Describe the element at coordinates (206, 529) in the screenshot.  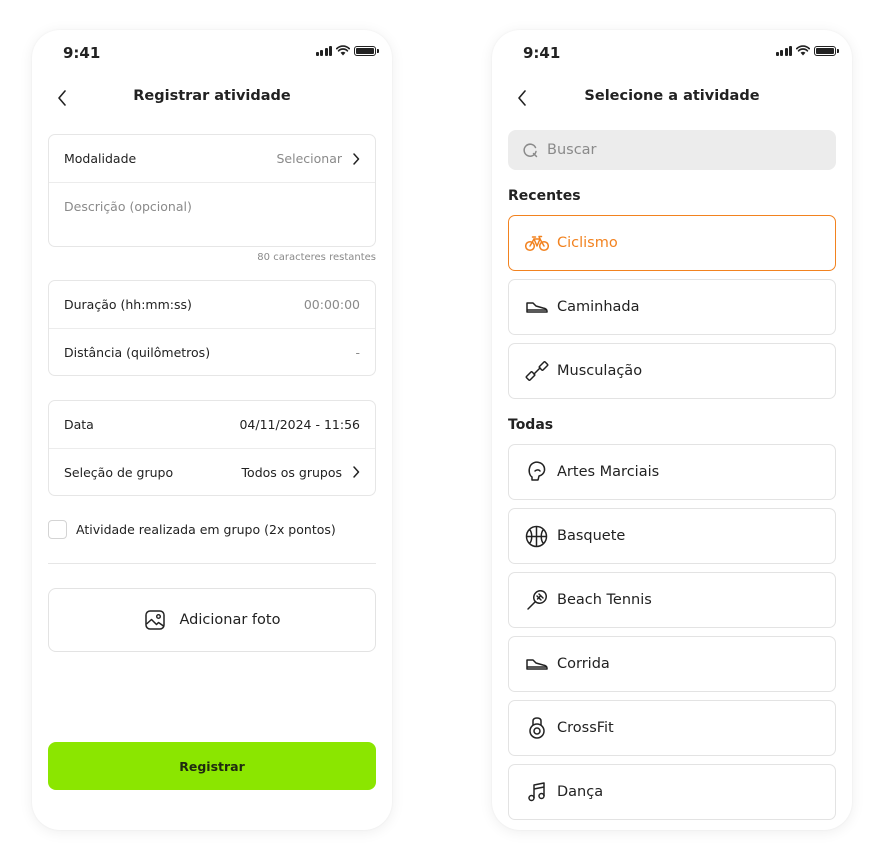
I see `group-activity-label: Atividade realizada em grupo (2x pontos)` at that location.